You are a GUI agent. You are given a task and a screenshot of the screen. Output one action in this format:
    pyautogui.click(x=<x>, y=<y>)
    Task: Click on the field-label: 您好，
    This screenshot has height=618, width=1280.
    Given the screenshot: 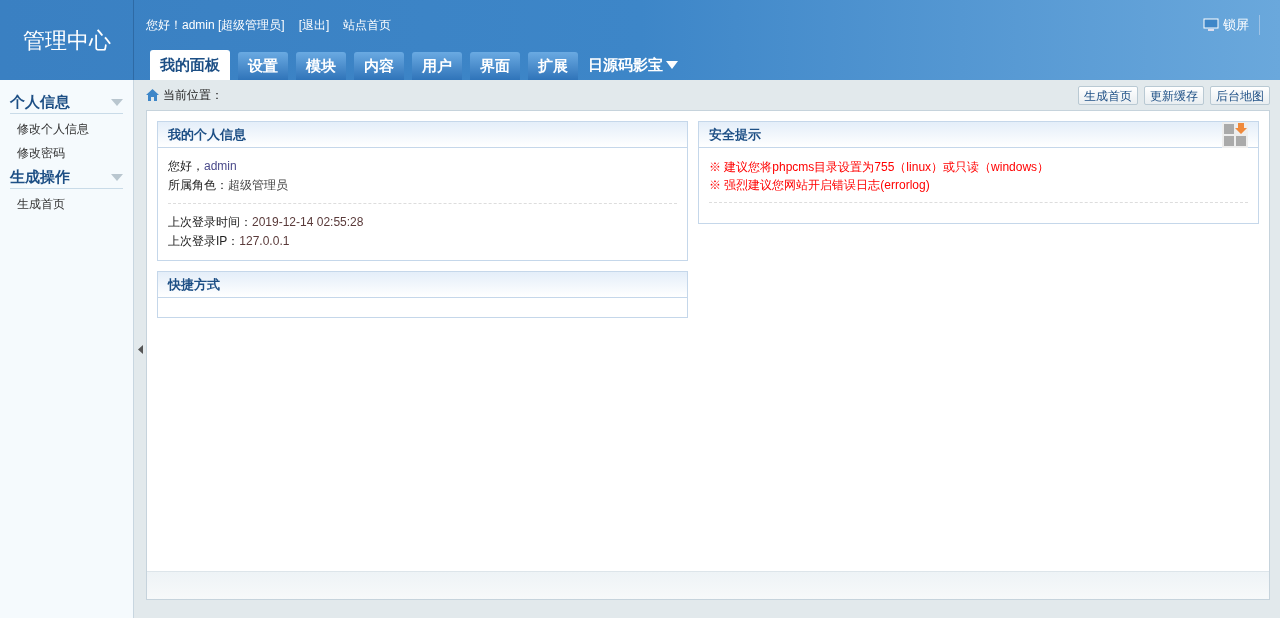 What is the action you would take?
    pyautogui.click(x=186, y=166)
    